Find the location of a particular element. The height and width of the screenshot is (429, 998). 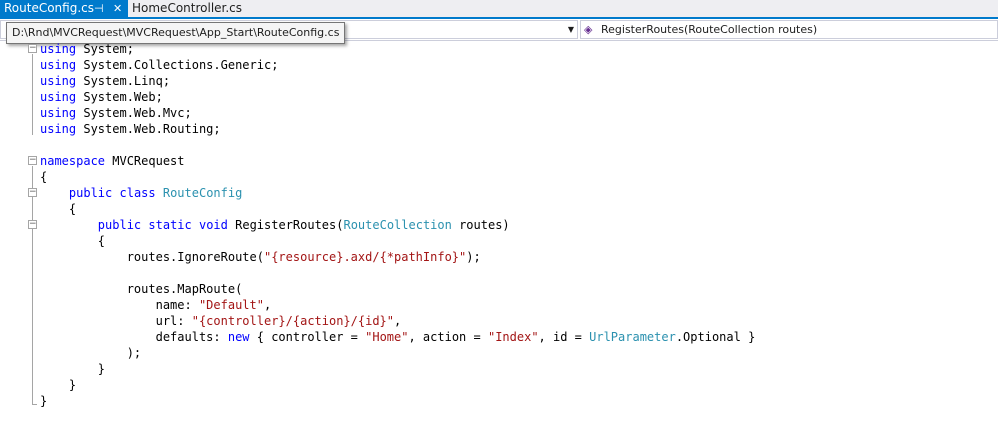

code-token: RouteCollection is located at coordinates (397, 225).